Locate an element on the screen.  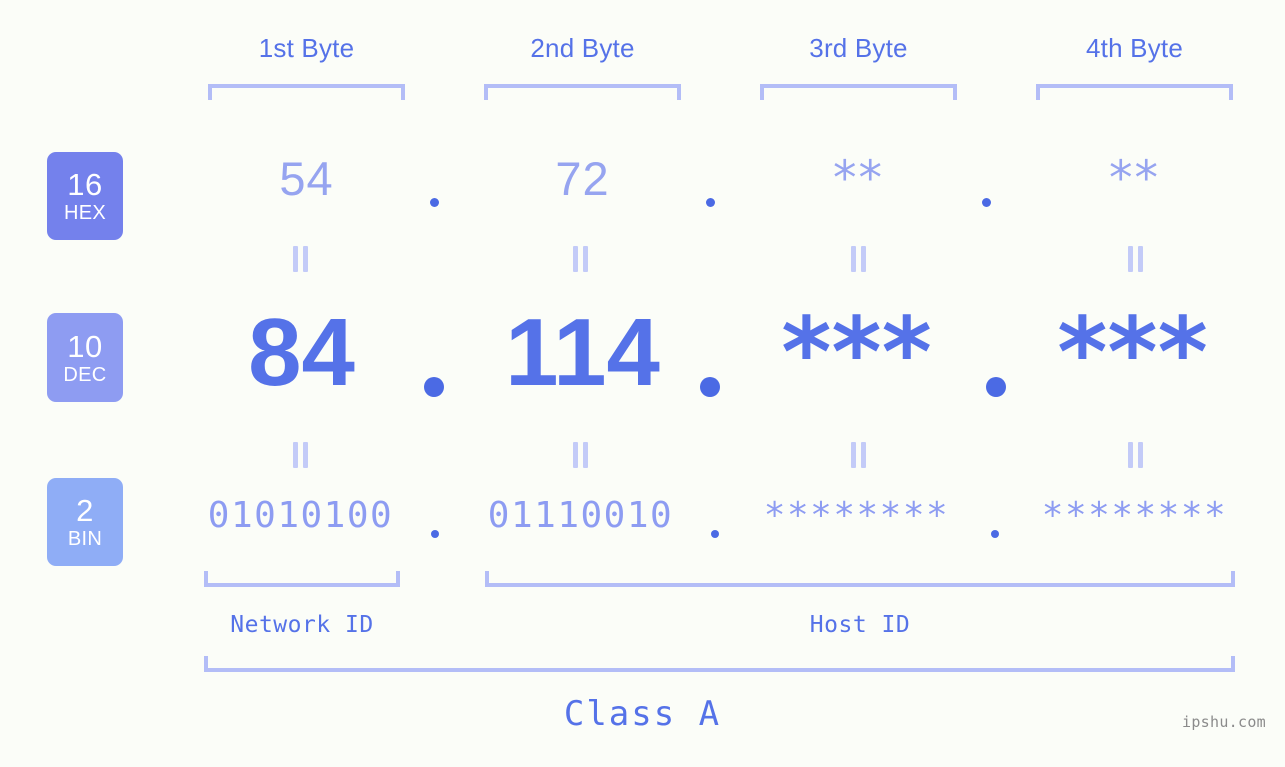
radix-badge-dec: 10 DEC is located at coordinates (85, 357).